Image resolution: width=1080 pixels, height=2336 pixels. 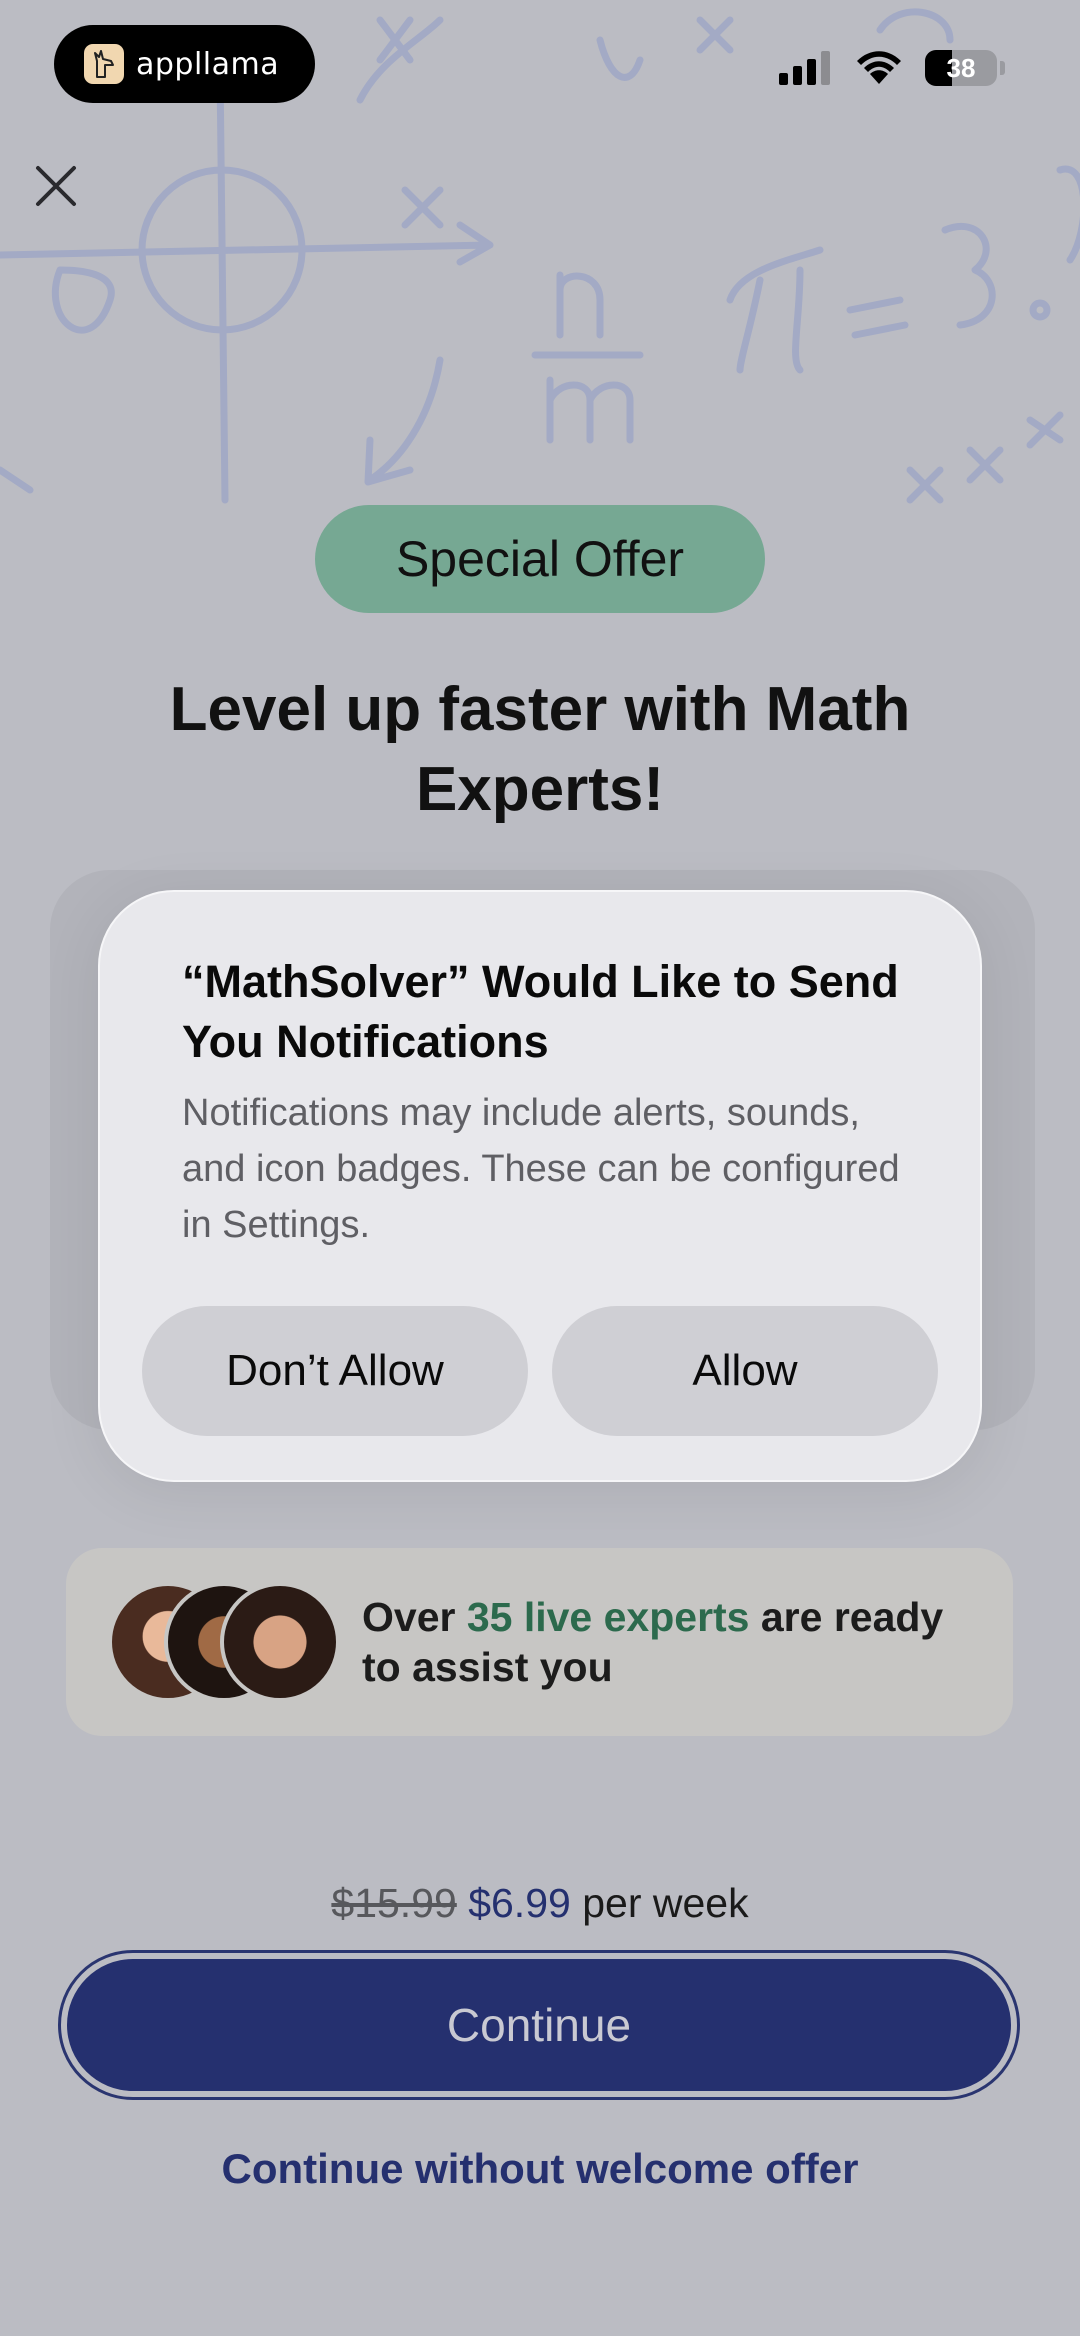 I want to click on original-price: $15.99, so click(x=394, y=1903).